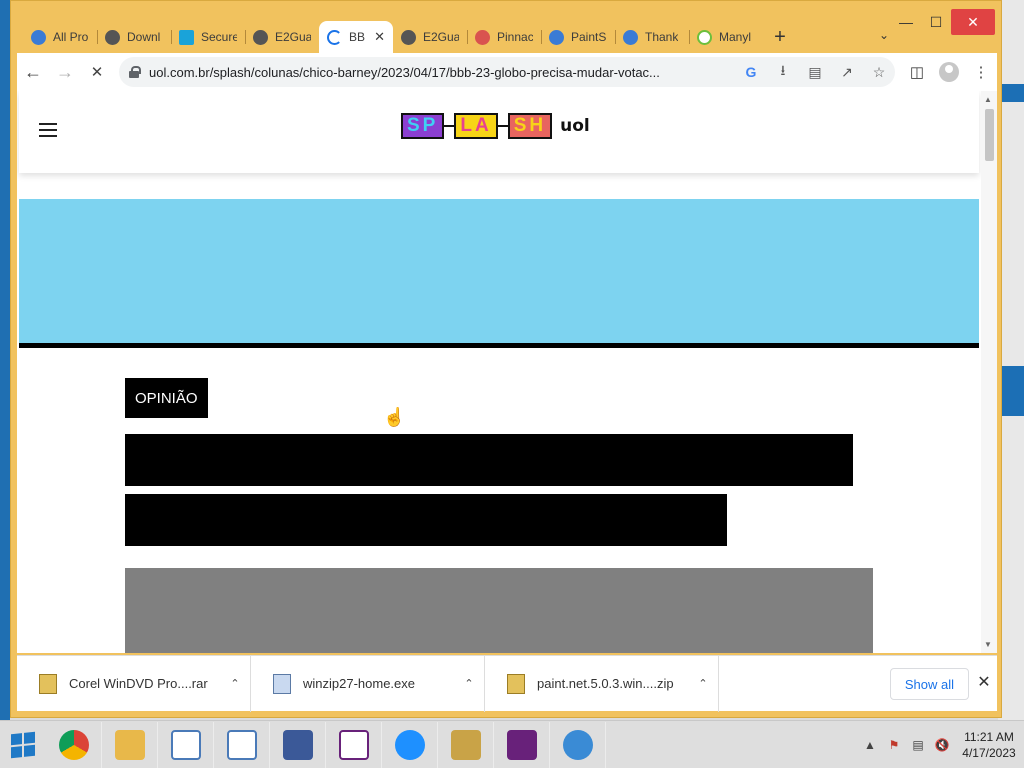 The width and height of the screenshot is (1024, 768). I want to click on download-item: winzip27-home.exe ⌃, so click(368, 683).